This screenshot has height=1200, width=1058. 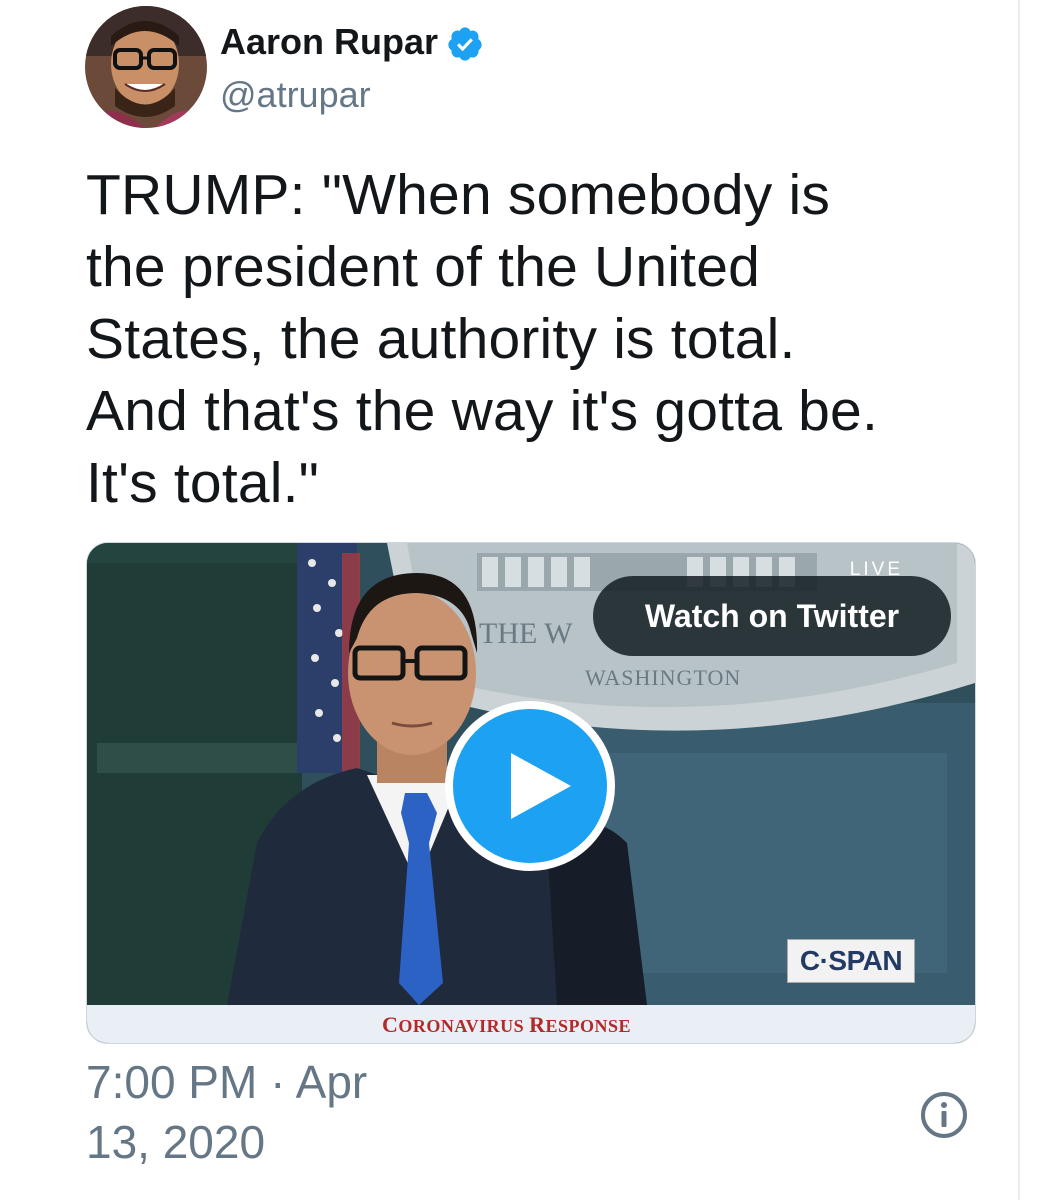 I want to click on verified-badge-icon, so click(x=465, y=44).